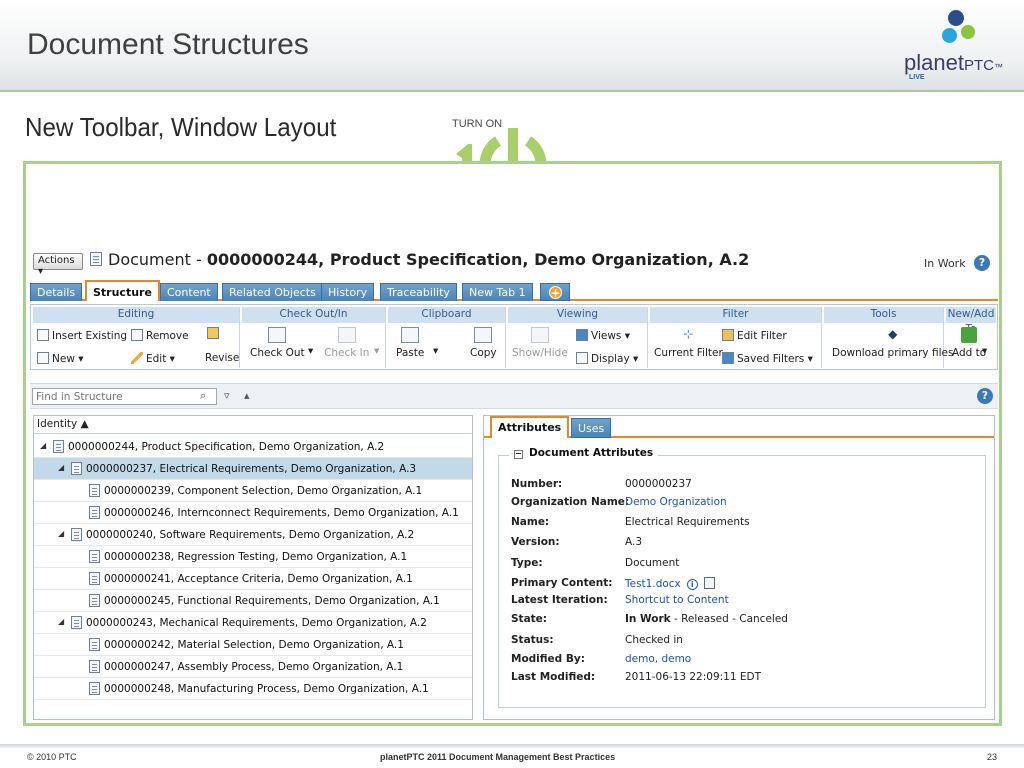 This screenshot has width=1024, height=768. I want to click on ribbon-group-title: Check Out/In, so click(313, 315).